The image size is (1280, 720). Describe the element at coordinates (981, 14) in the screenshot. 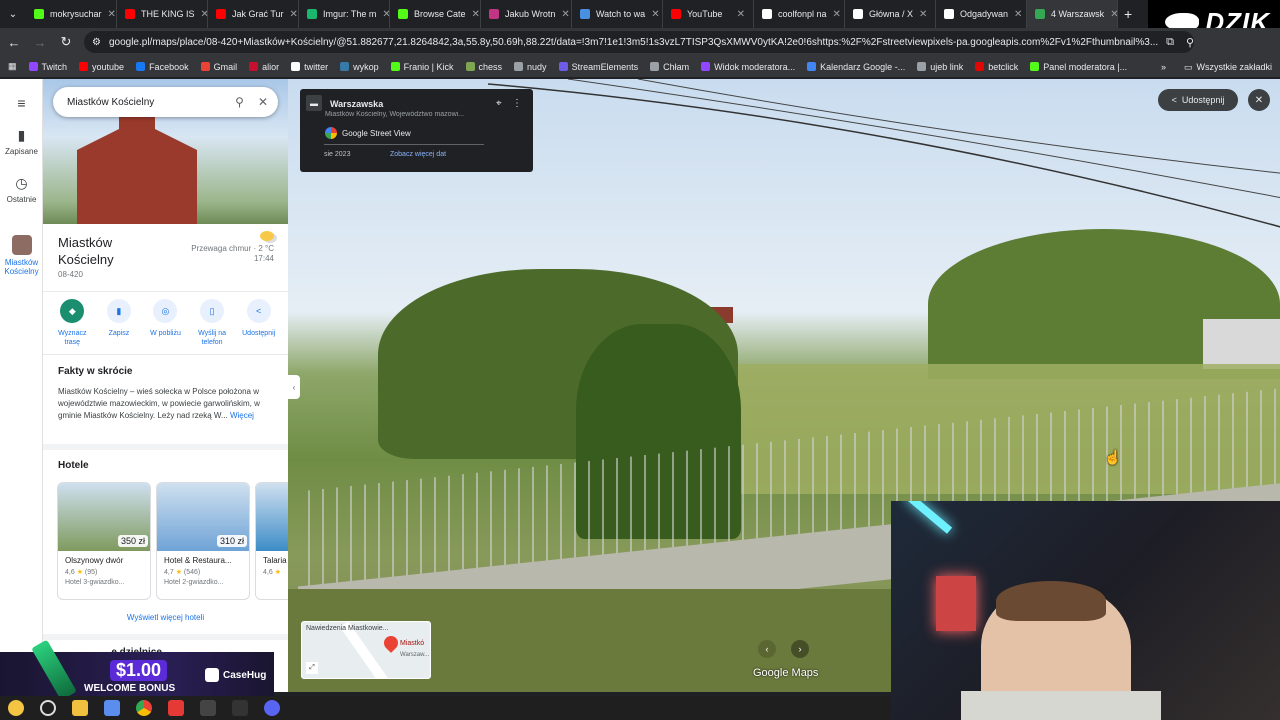

I see `browser-tab: Odgadywan ✕` at that location.